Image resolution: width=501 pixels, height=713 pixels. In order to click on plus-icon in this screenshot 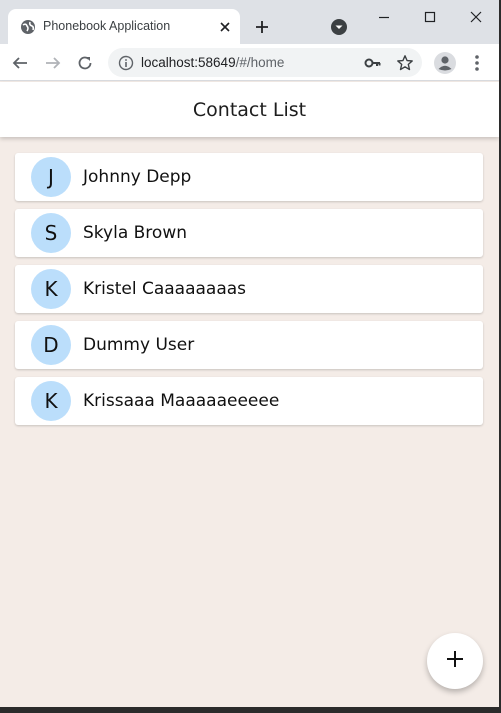, I will do `click(455, 661)`.